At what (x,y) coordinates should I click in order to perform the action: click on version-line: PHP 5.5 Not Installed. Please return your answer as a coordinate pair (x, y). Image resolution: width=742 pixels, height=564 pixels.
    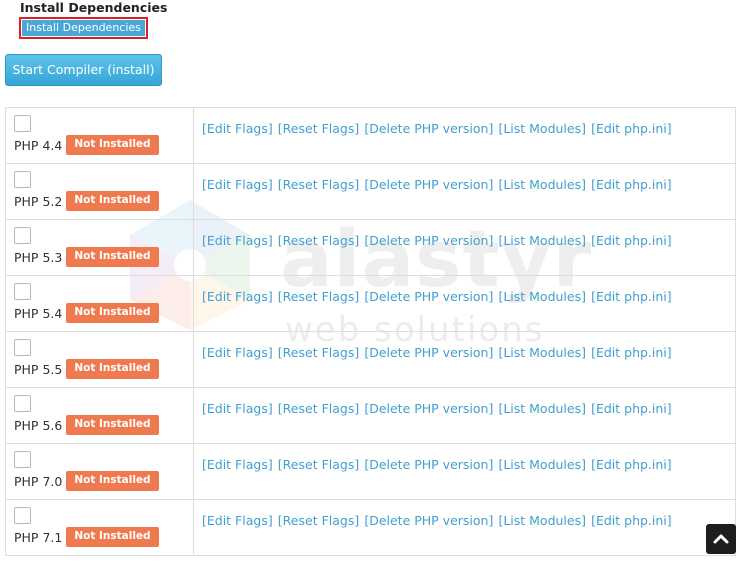
    Looking at the image, I should click on (103, 369).